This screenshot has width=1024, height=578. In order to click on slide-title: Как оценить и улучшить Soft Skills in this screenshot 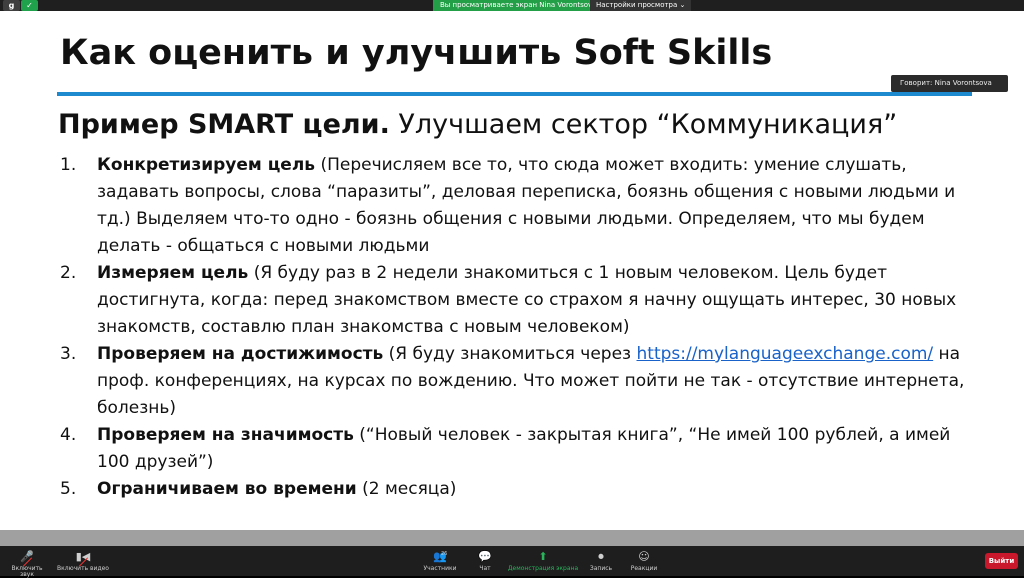, I will do `click(416, 53)`.